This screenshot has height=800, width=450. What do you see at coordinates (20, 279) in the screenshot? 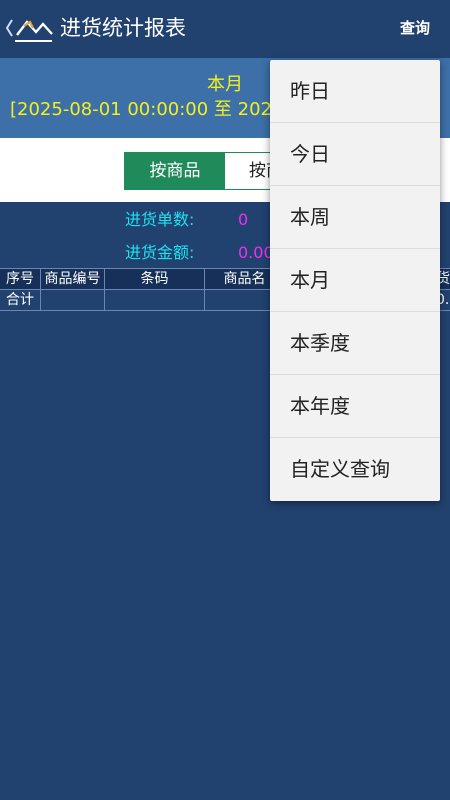
I see `column-header-index: 序号` at bounding box center [20, 279].